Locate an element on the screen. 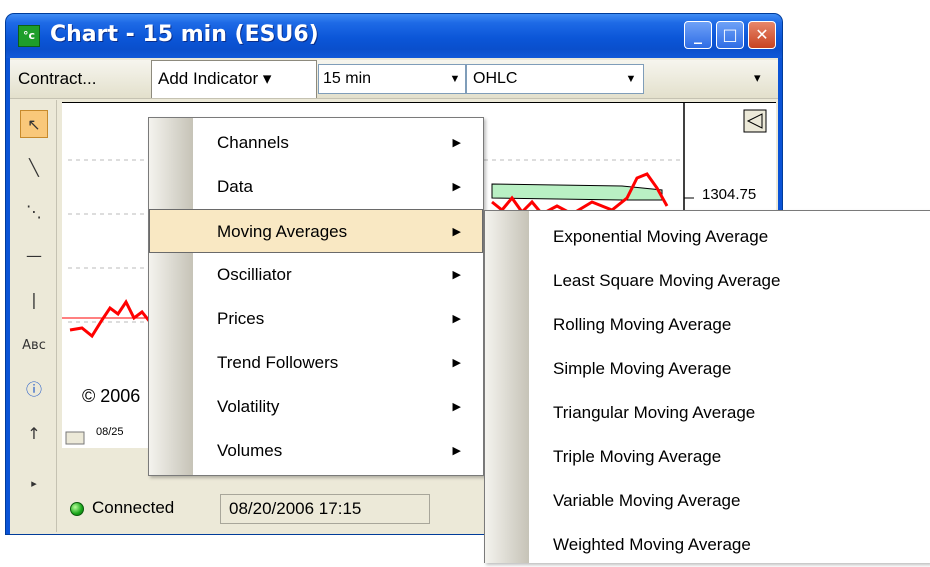 Image resolution: width=930 pixels, height=567 pixels. menu-item-moving-averages: Moving Averages ▶ is located at coordinates (316, 231).